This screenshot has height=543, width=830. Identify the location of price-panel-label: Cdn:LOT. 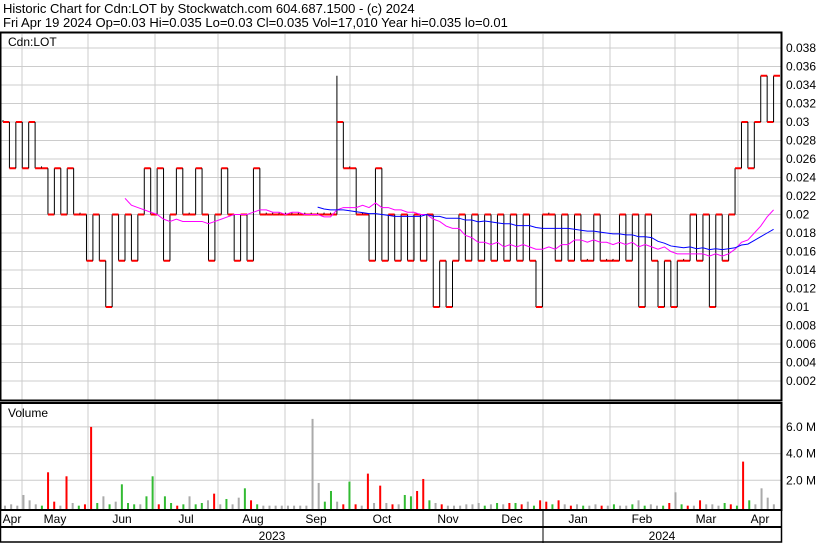
(32, 42).